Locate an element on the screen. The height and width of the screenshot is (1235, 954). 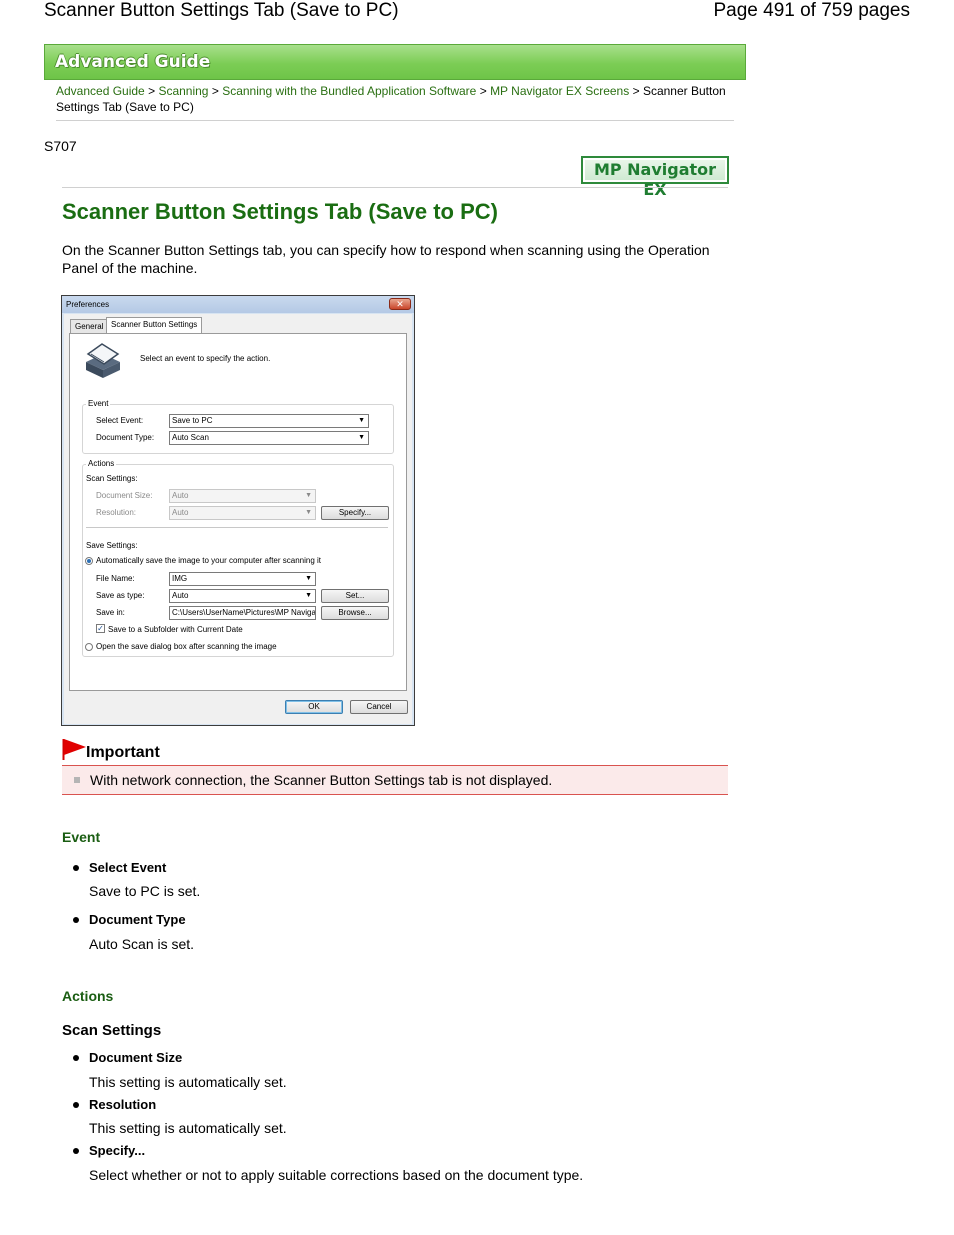
save-as-type-dropdown: Auto ▼ is located at coordinates (242, 596).